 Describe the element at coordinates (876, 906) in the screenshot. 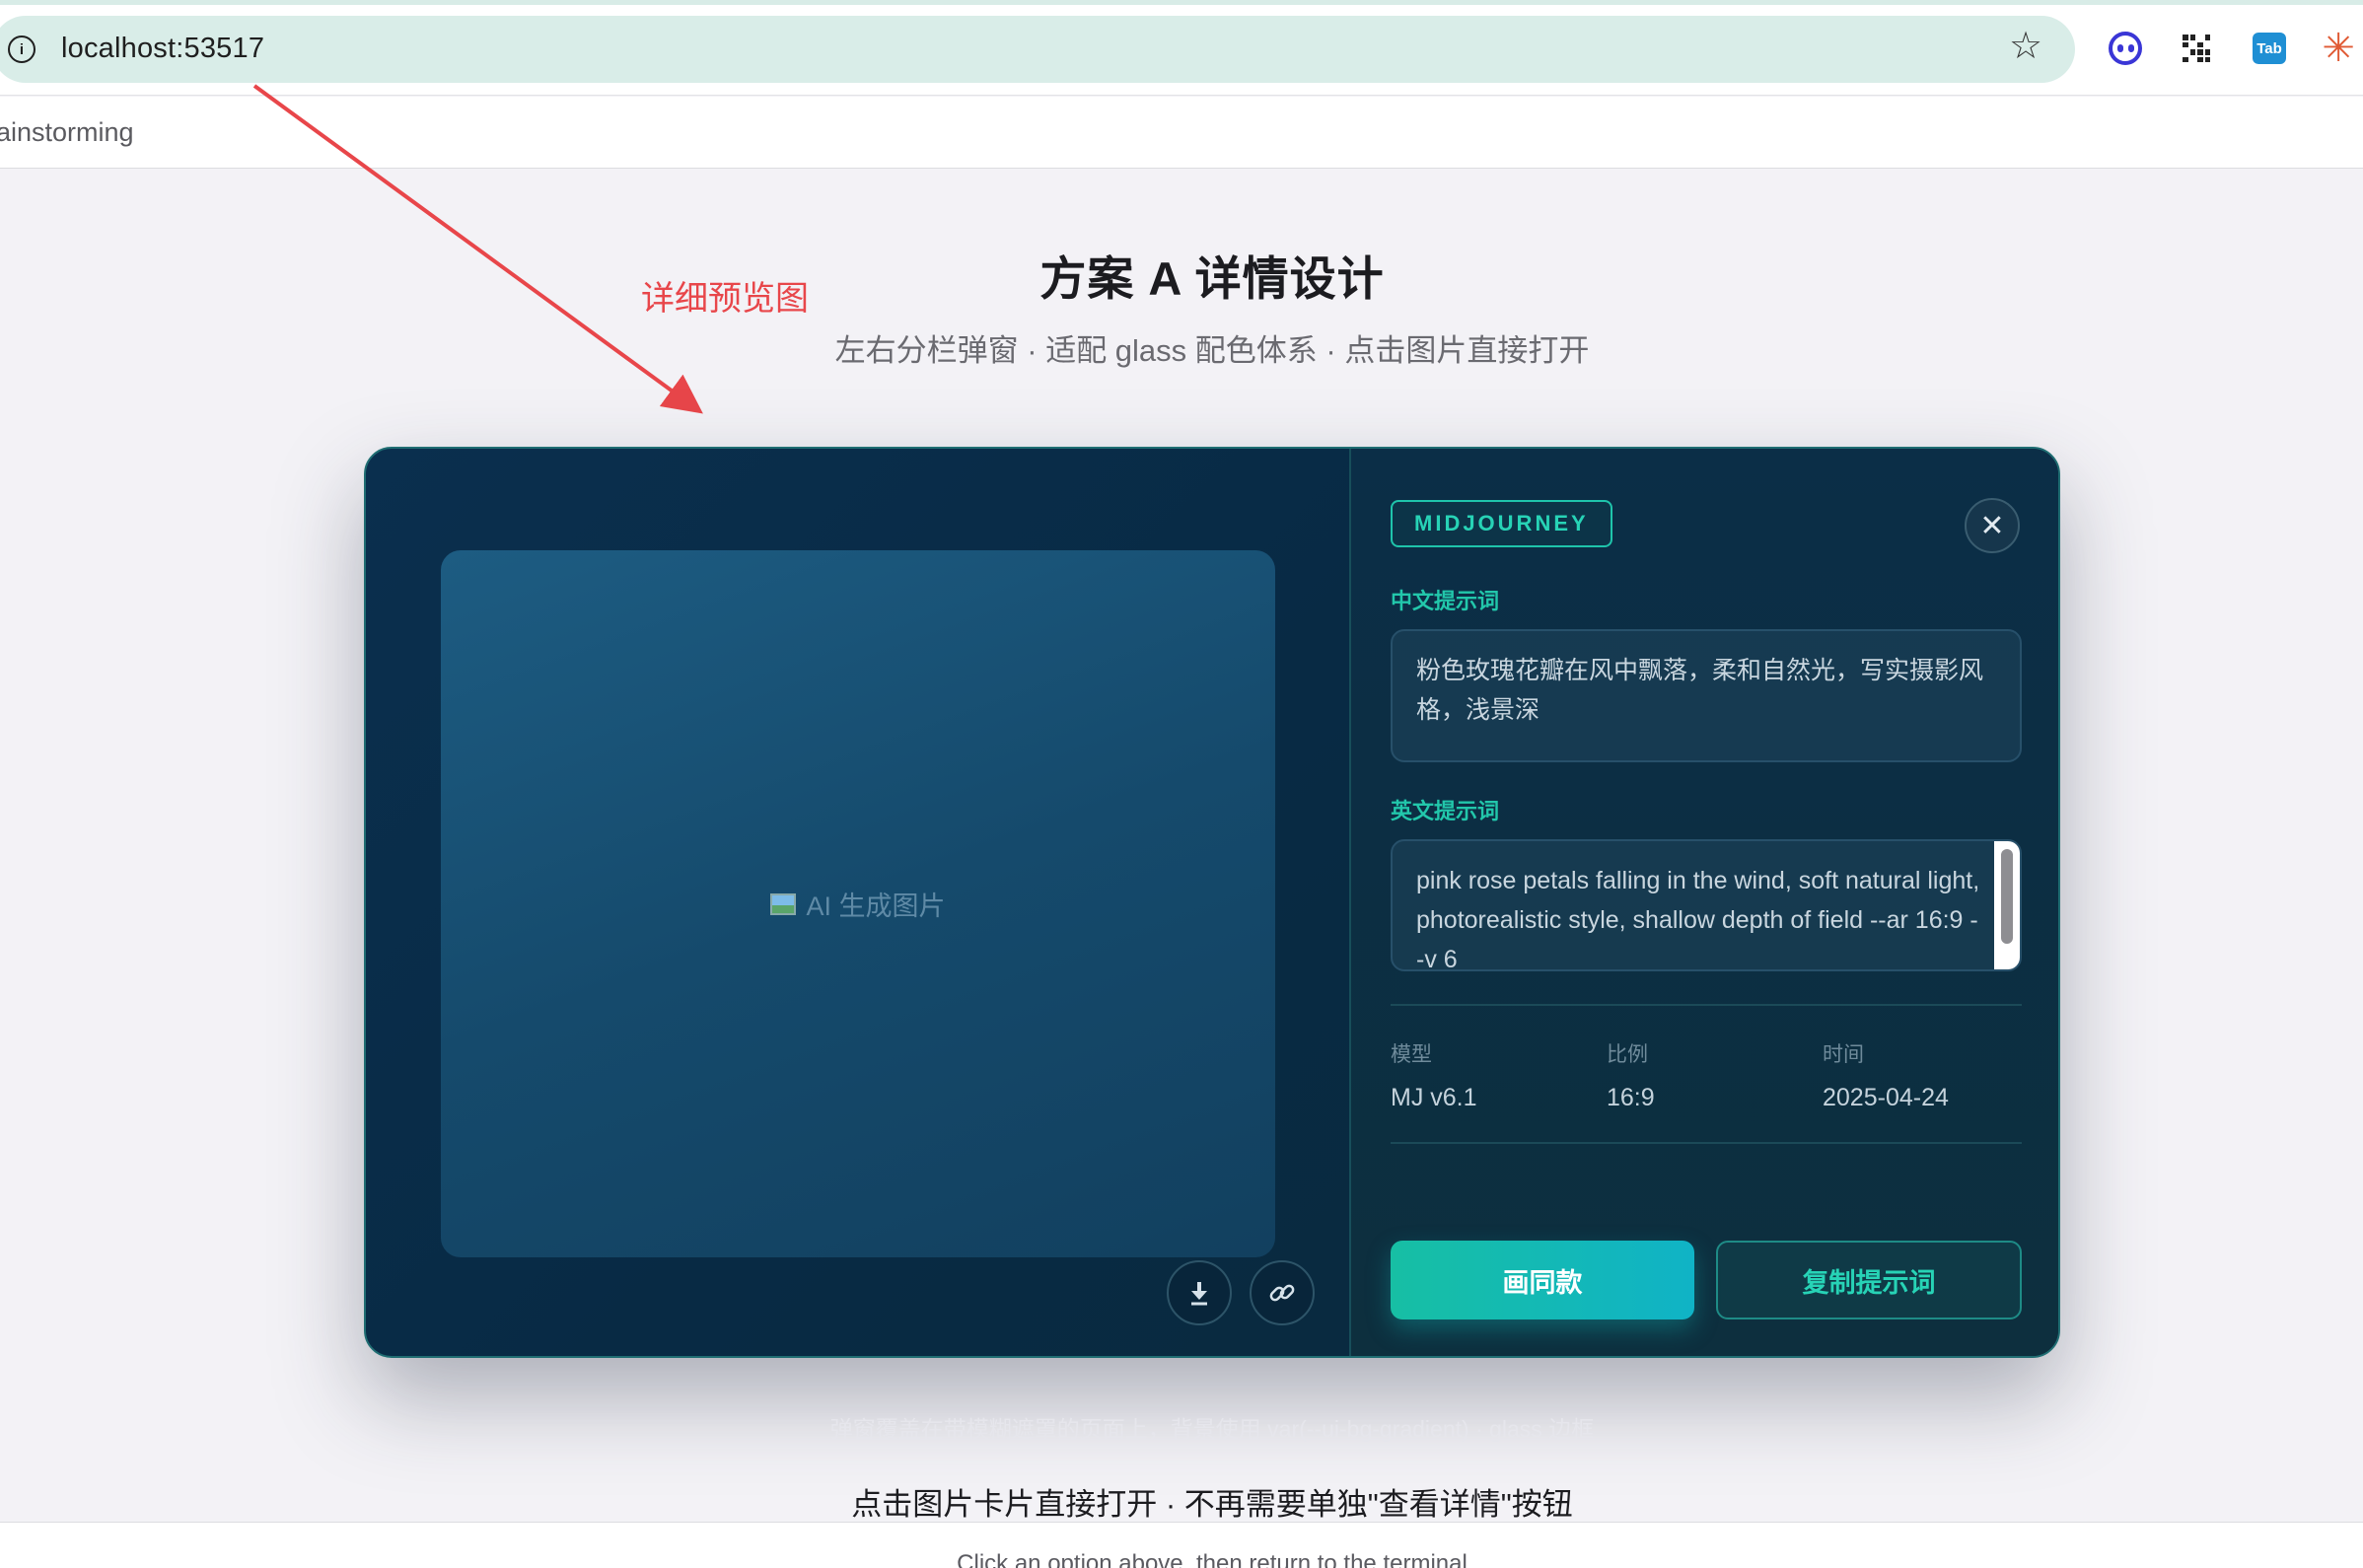

I see `preview-label: AI 生成图片` at that location.